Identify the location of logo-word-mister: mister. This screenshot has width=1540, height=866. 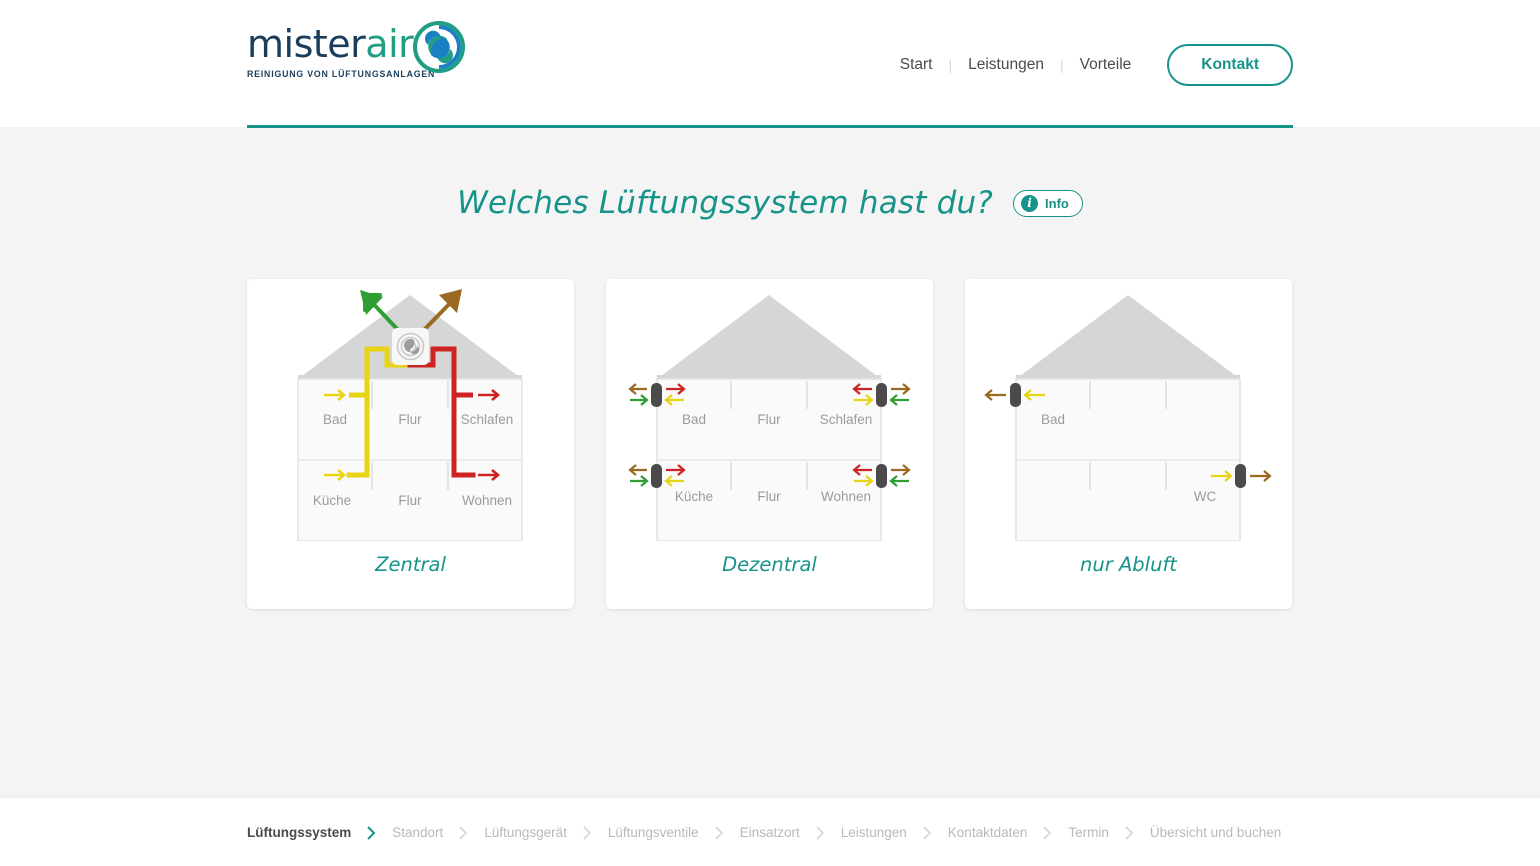
(306, 44).